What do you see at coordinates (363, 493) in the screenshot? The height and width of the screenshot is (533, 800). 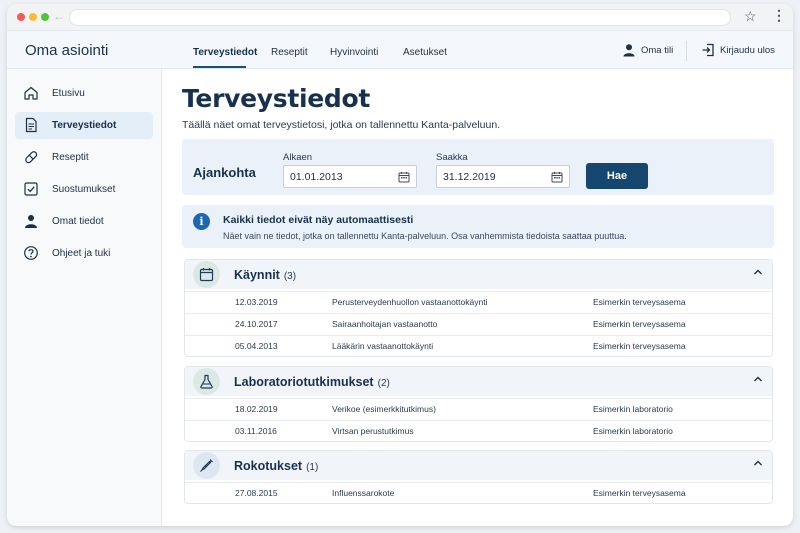 I see `row-type: Influenssarokote` at bounding box center [363, 493].